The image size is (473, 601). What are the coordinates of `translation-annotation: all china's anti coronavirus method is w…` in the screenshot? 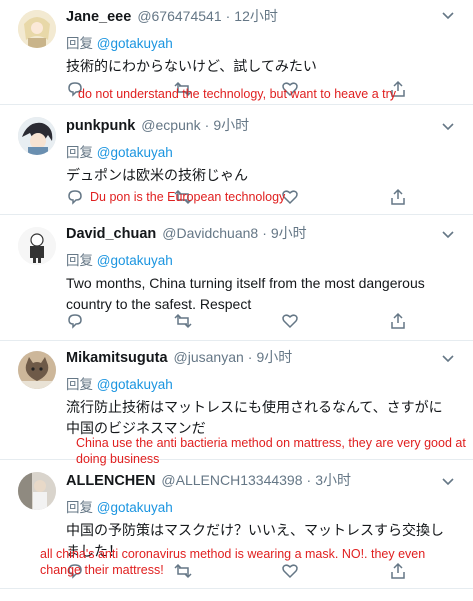 It's located at (233, 562).